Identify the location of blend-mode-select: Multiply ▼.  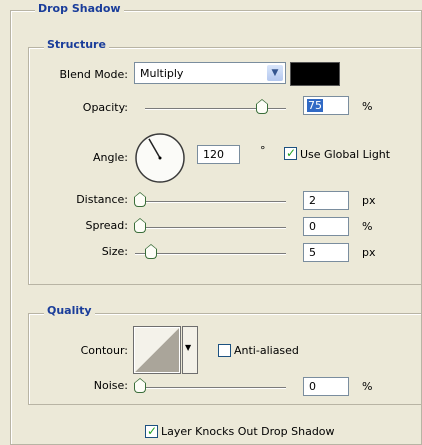
(210, 73).